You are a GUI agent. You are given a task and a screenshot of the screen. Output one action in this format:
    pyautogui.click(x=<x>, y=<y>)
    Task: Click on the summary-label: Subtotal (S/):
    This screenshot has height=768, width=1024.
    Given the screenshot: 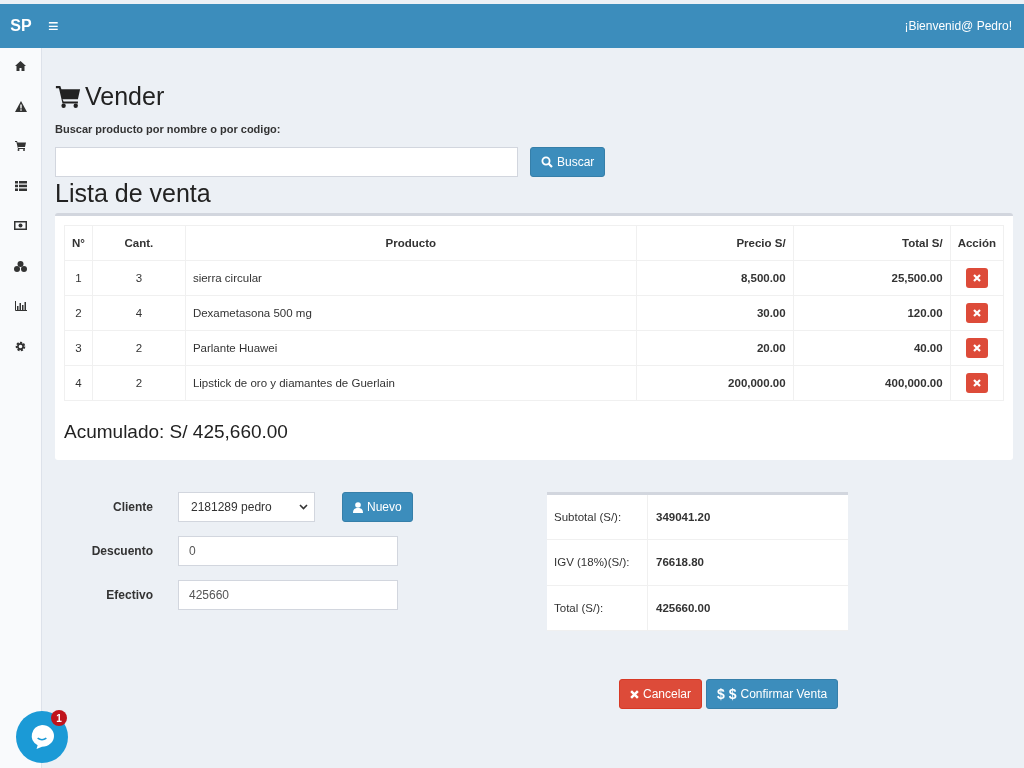 What is the action you would take?
    pyautogui.click(x=597, y=517)
    